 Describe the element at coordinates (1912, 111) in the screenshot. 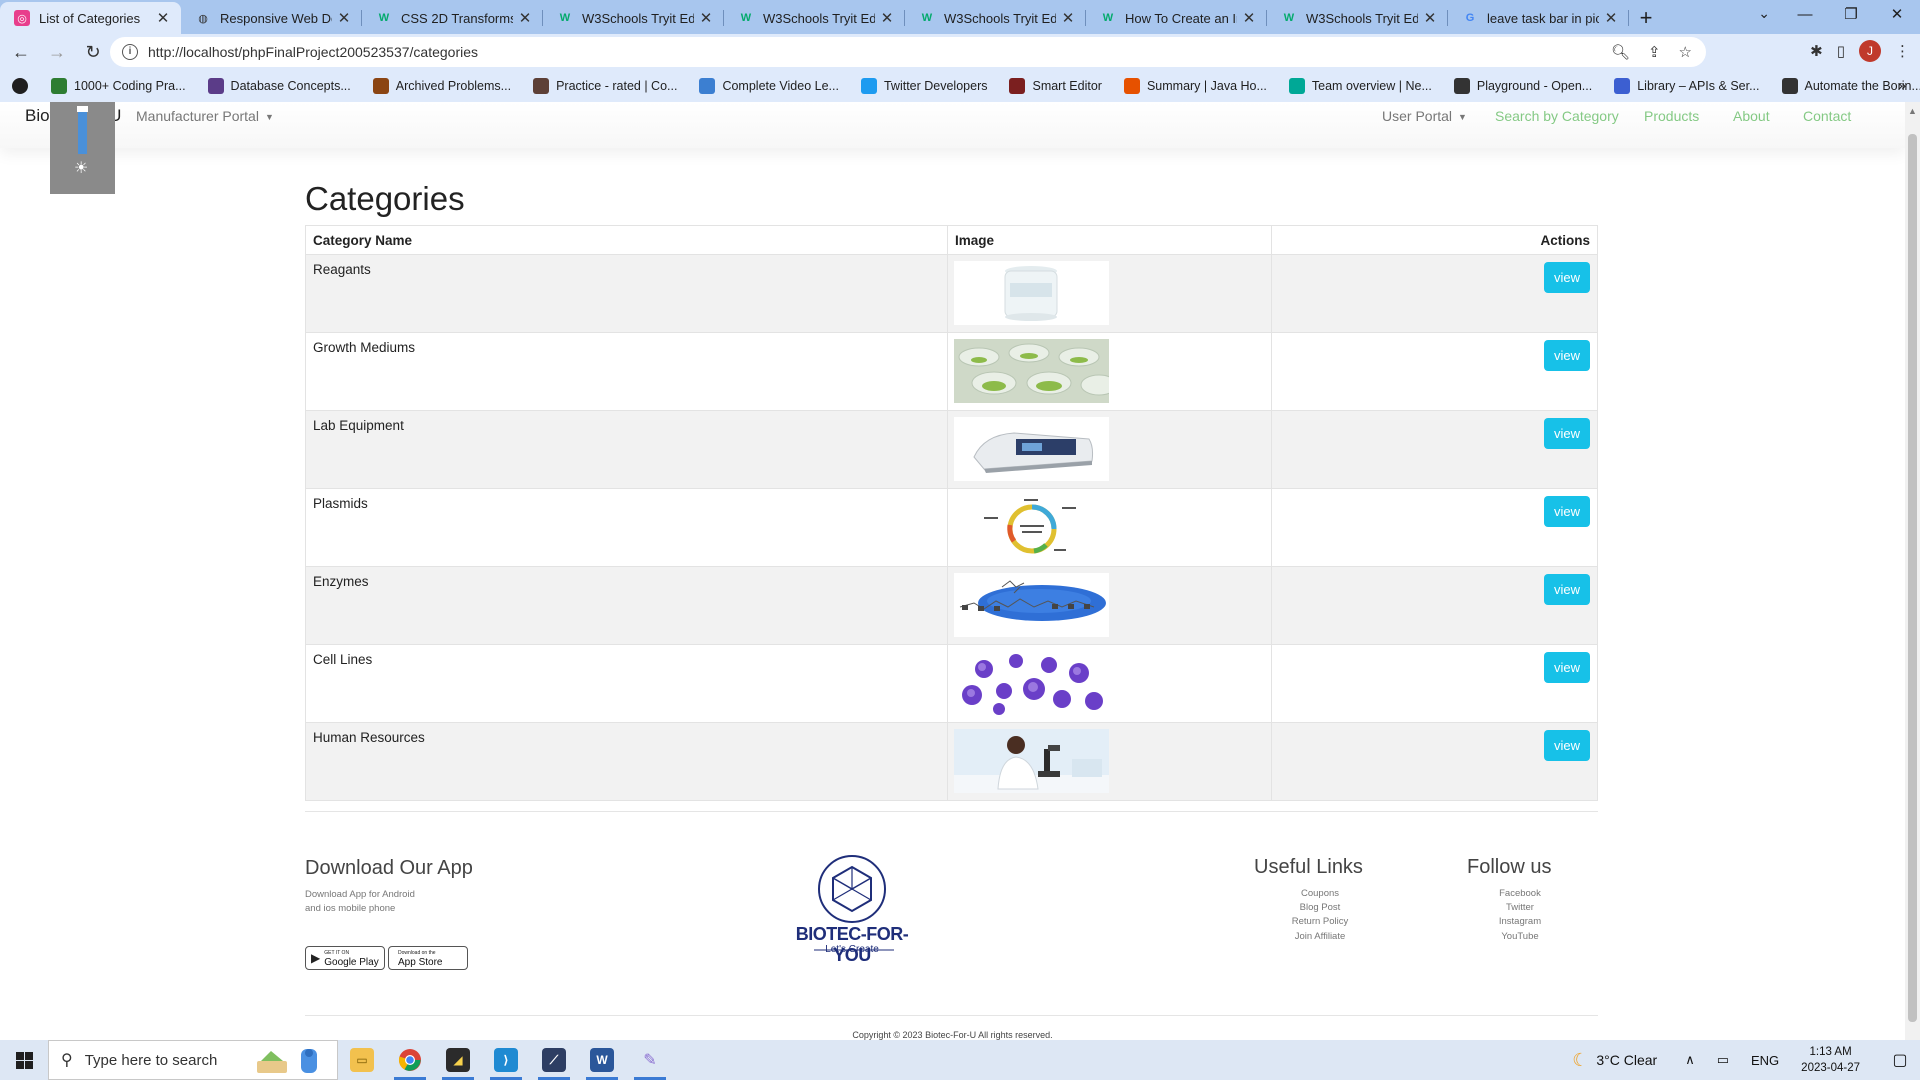

I see `scroll-up-arrow-icon: ▲` at that location.